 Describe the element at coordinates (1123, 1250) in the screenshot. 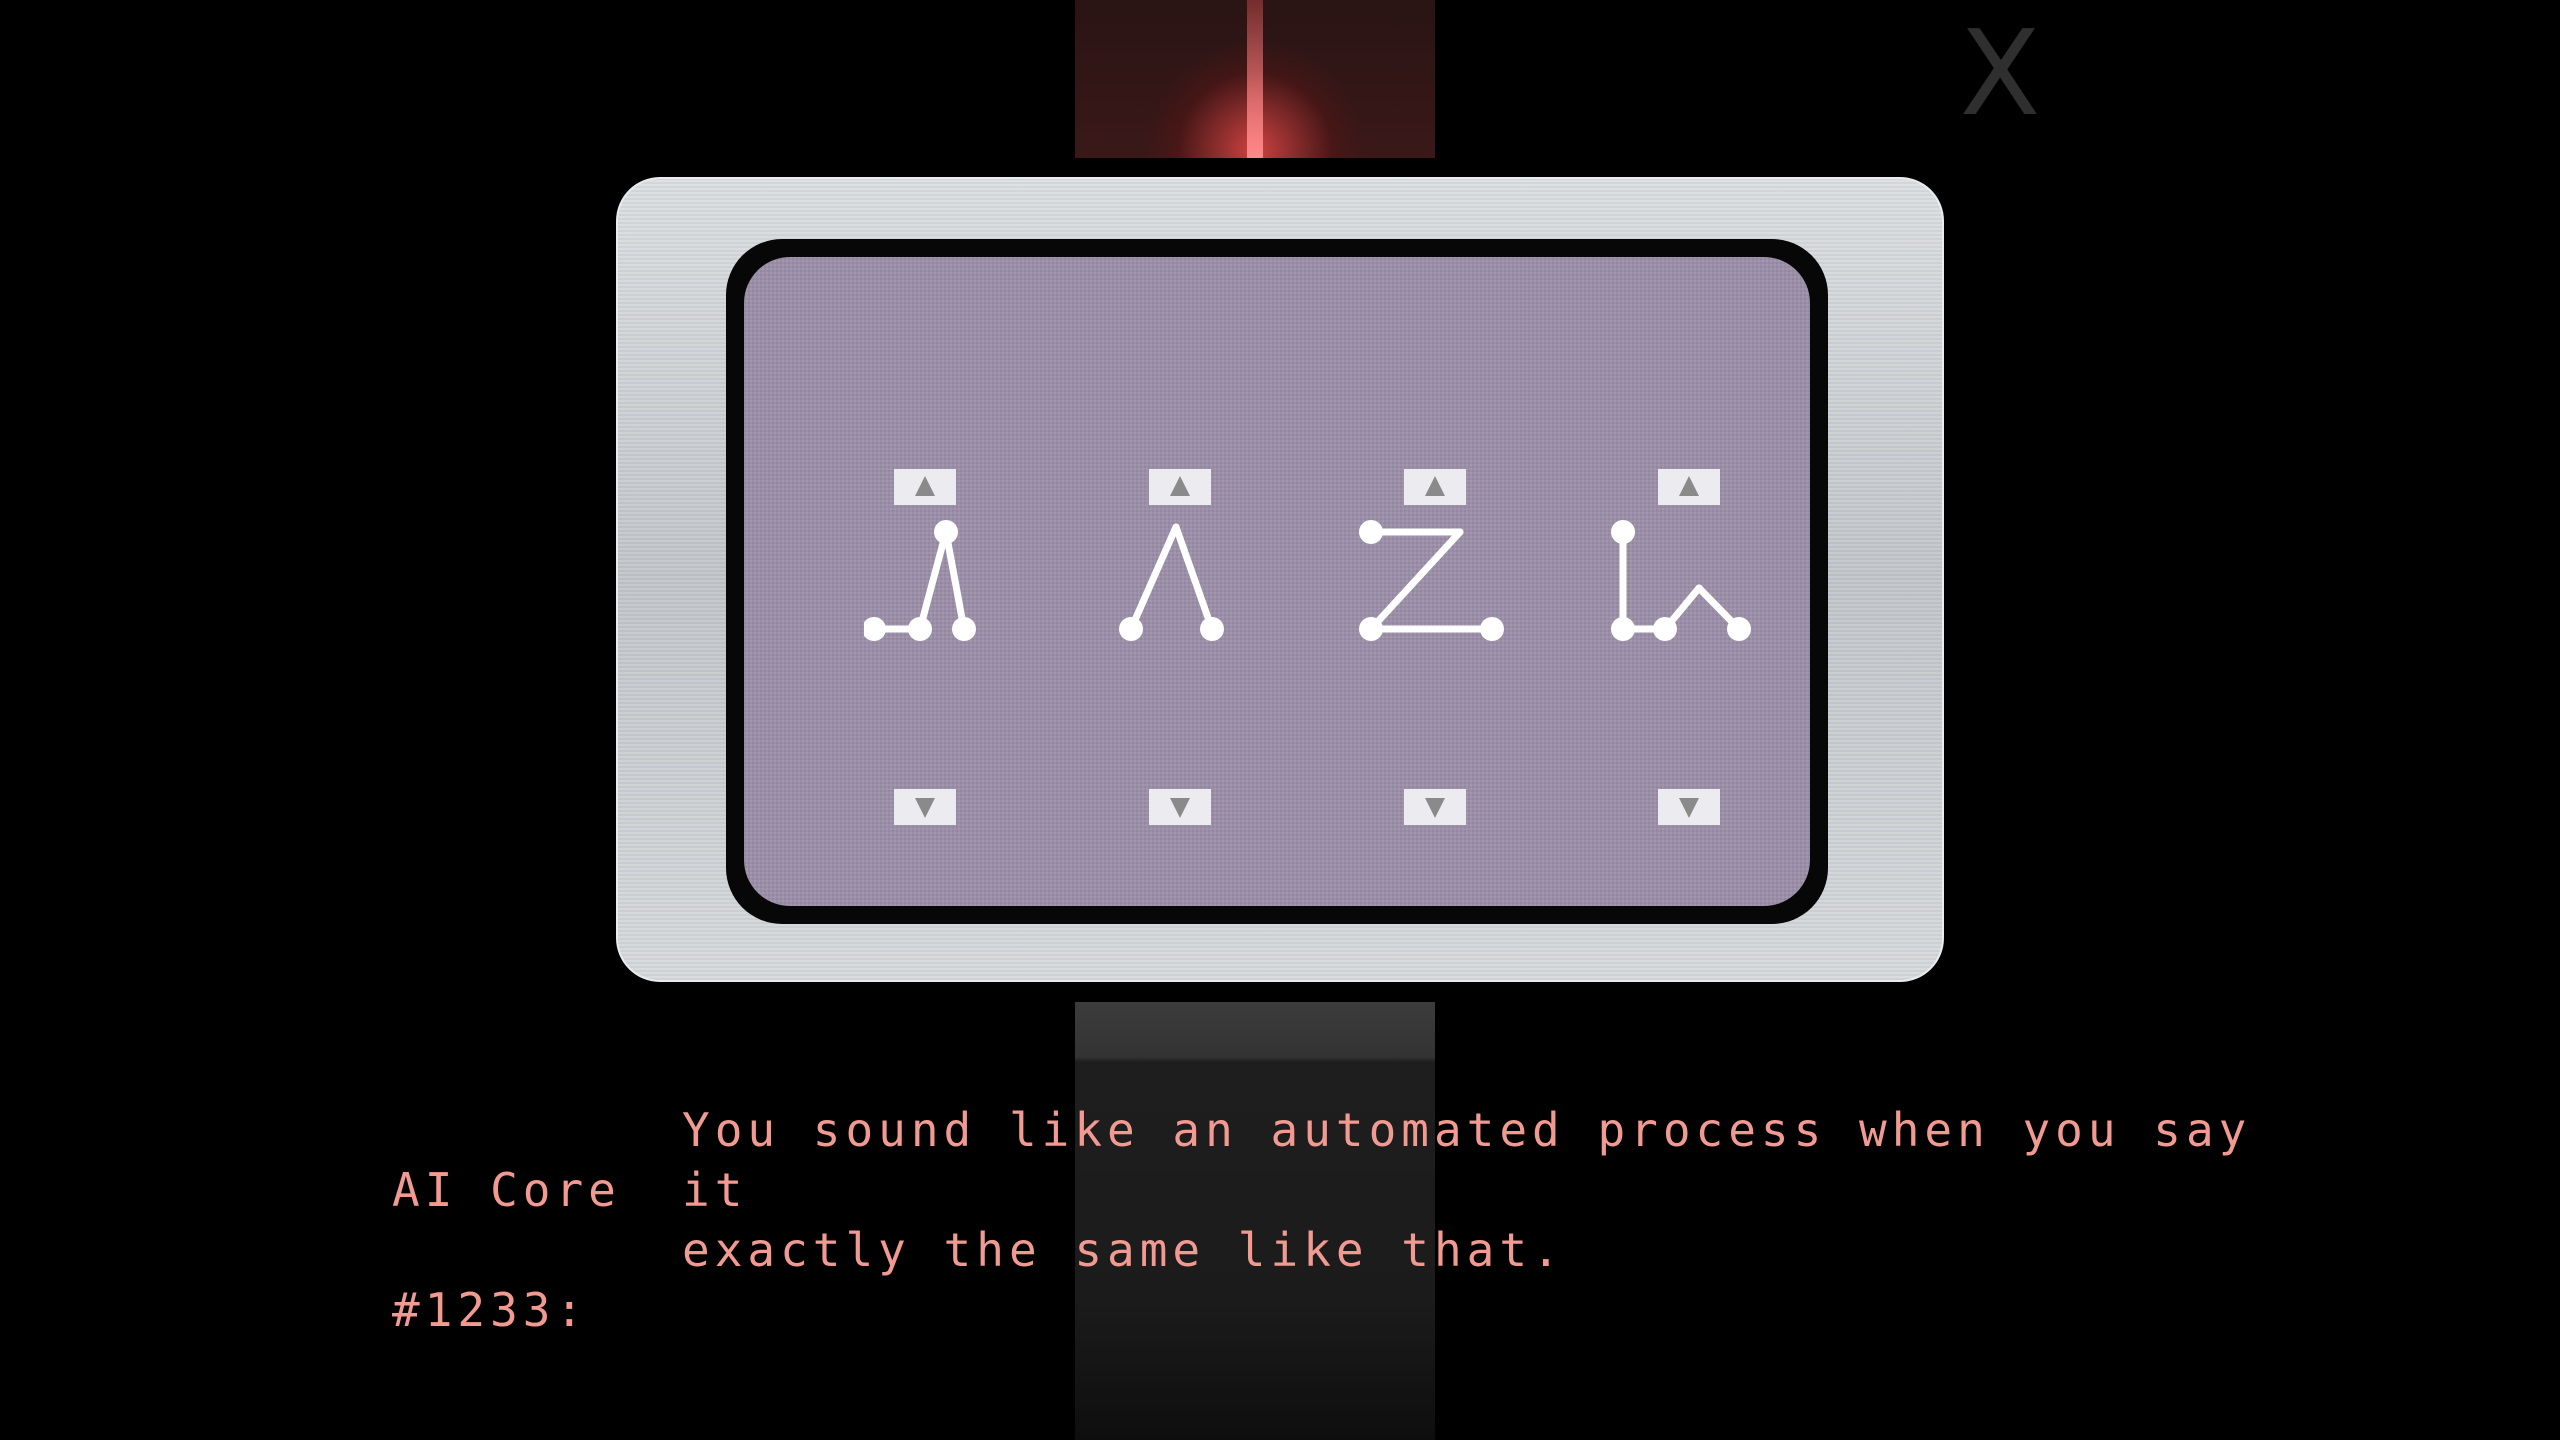

I see `dialogue-line-2: exactly the same like that.` at that location.